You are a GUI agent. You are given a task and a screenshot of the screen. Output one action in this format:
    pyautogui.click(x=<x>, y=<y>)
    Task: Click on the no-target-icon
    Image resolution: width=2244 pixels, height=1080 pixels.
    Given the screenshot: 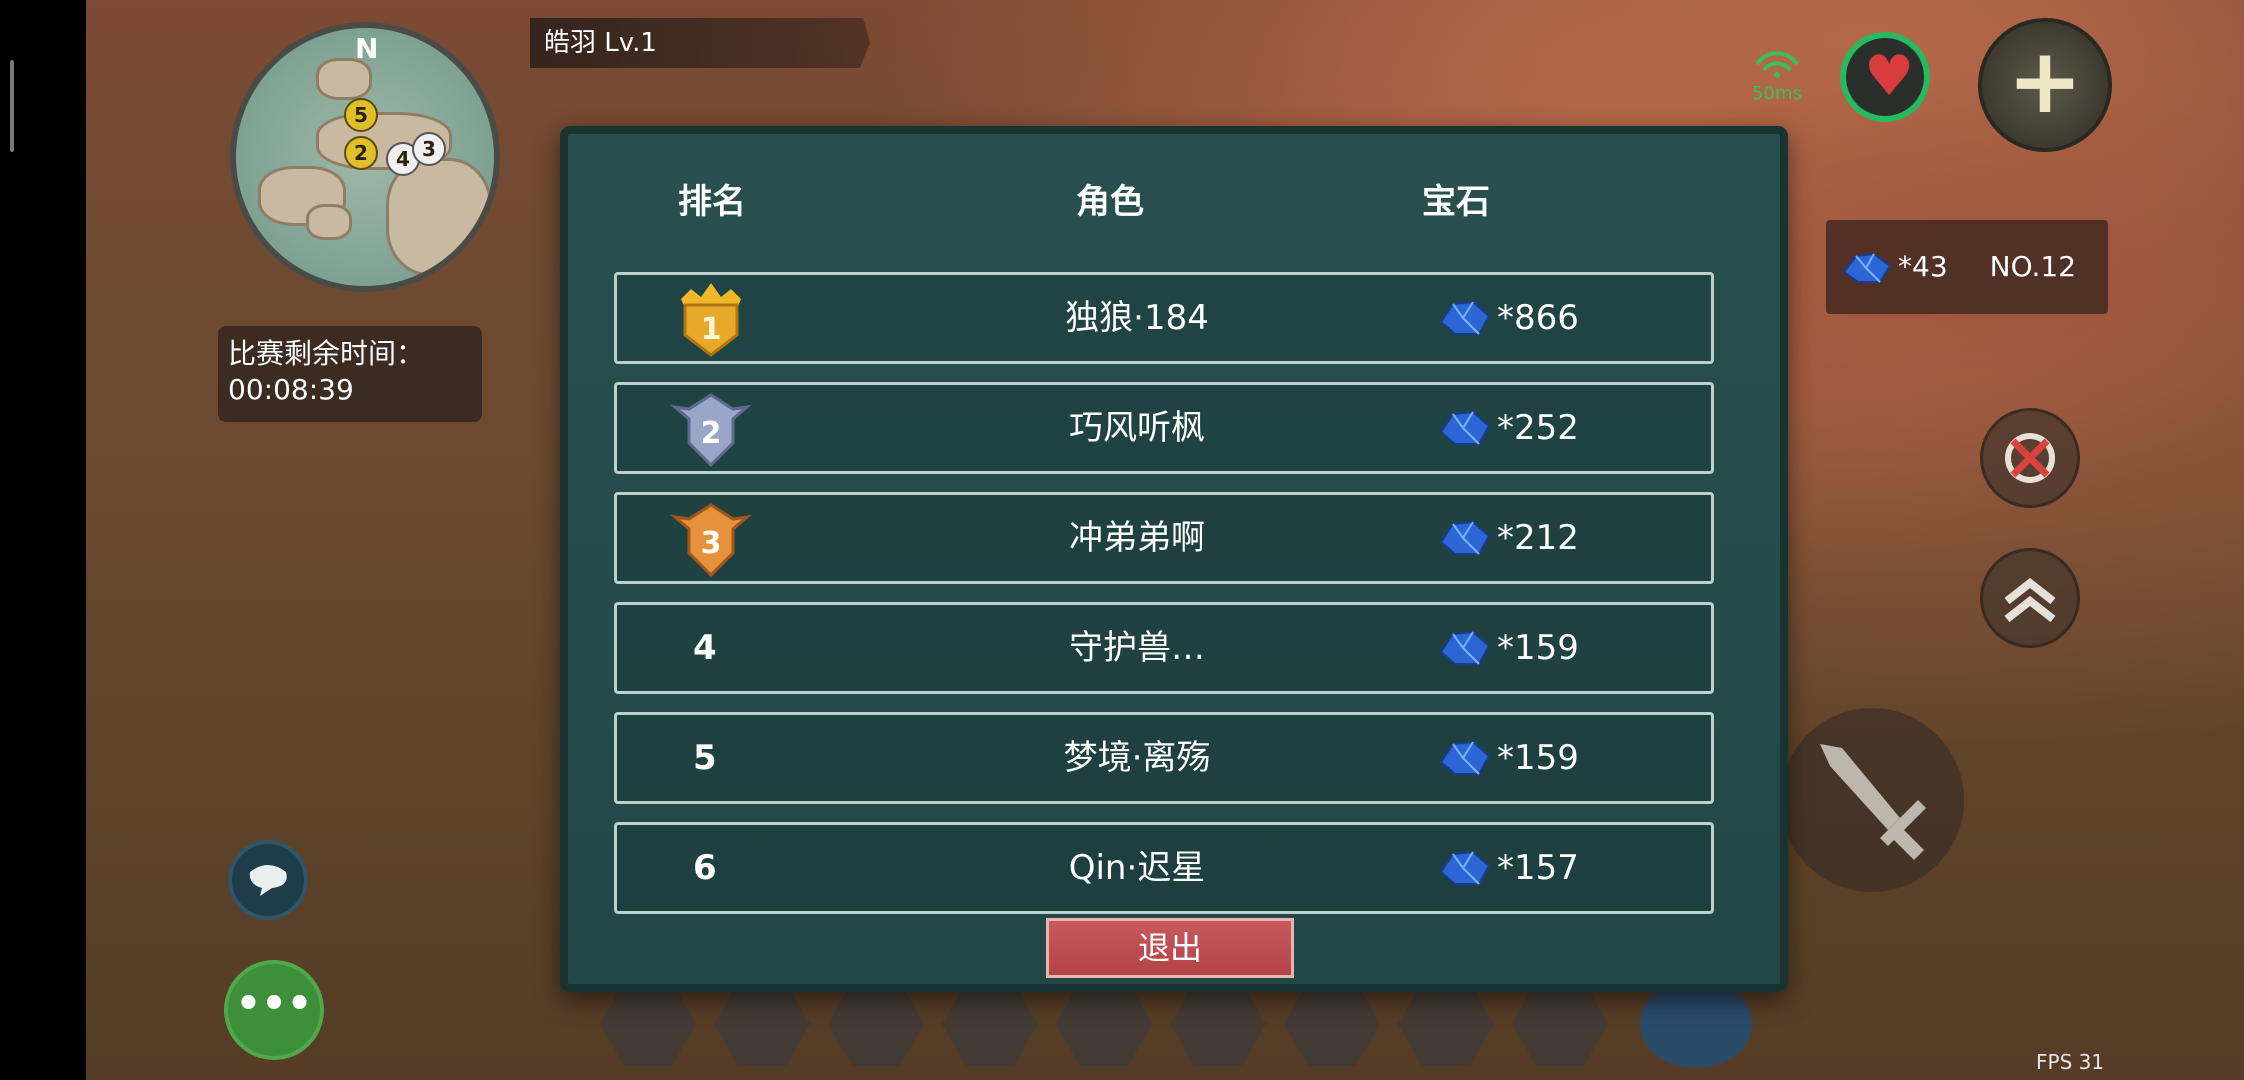 What is the action you would take?
    pyautogui.click(x=2030, y=458)
    